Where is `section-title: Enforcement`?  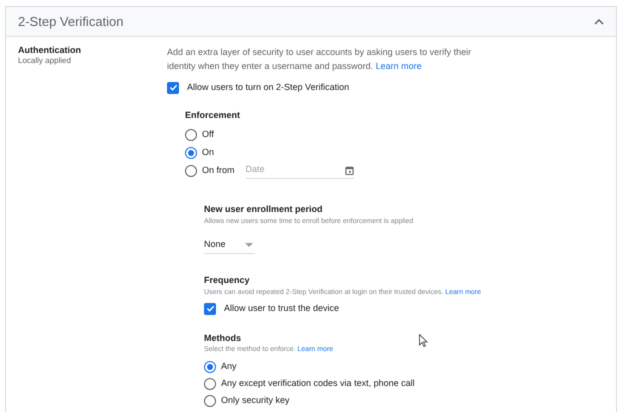
section-title: Enforcement is located at coordinates (213, 115).